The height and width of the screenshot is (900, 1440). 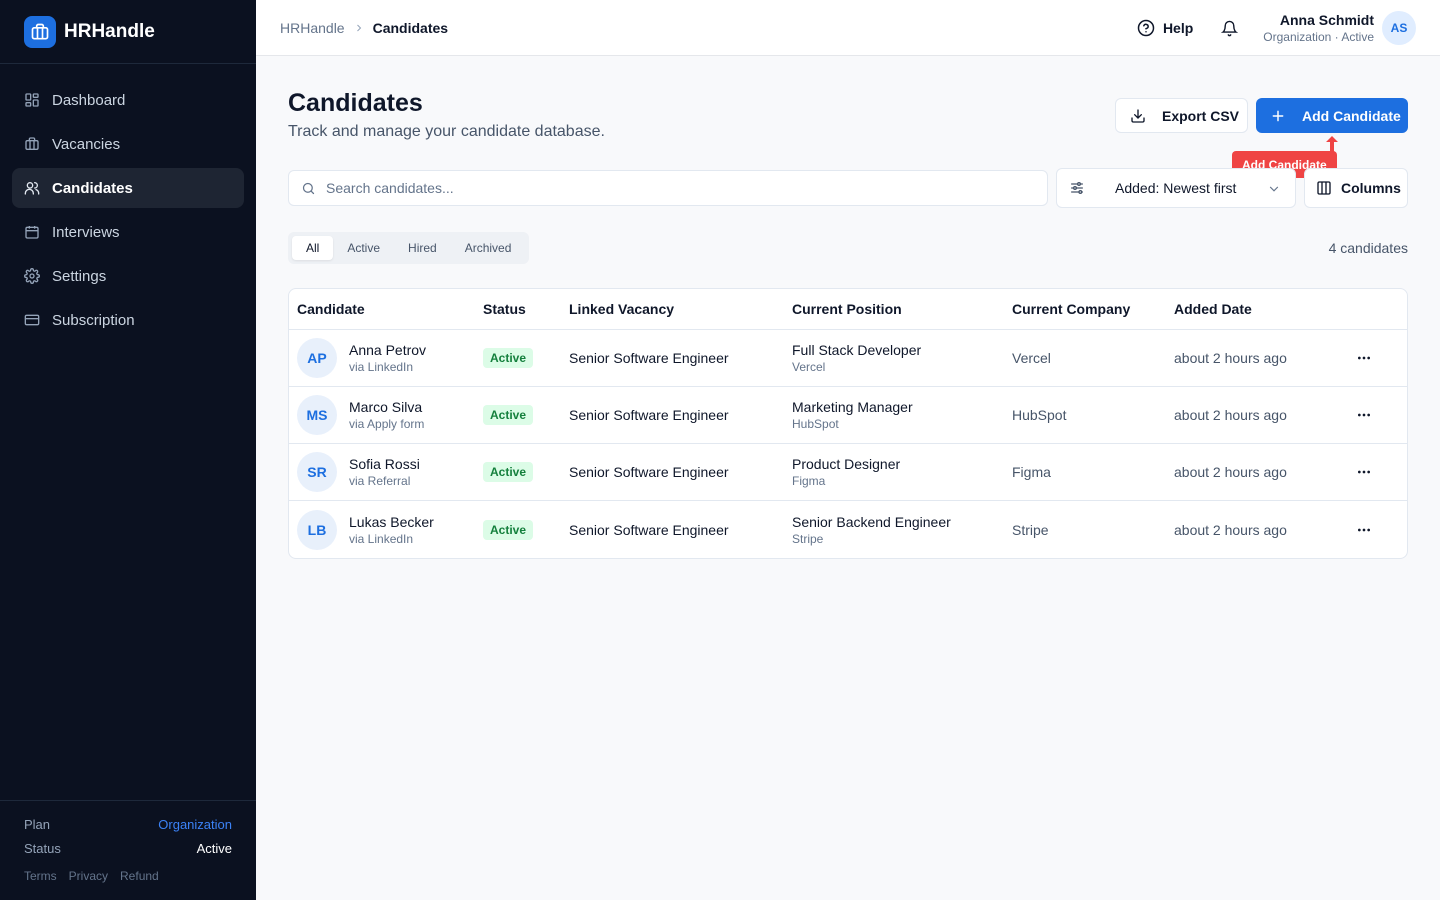 I want to click on columns-button: Columns, so click(x=1356, y=188).